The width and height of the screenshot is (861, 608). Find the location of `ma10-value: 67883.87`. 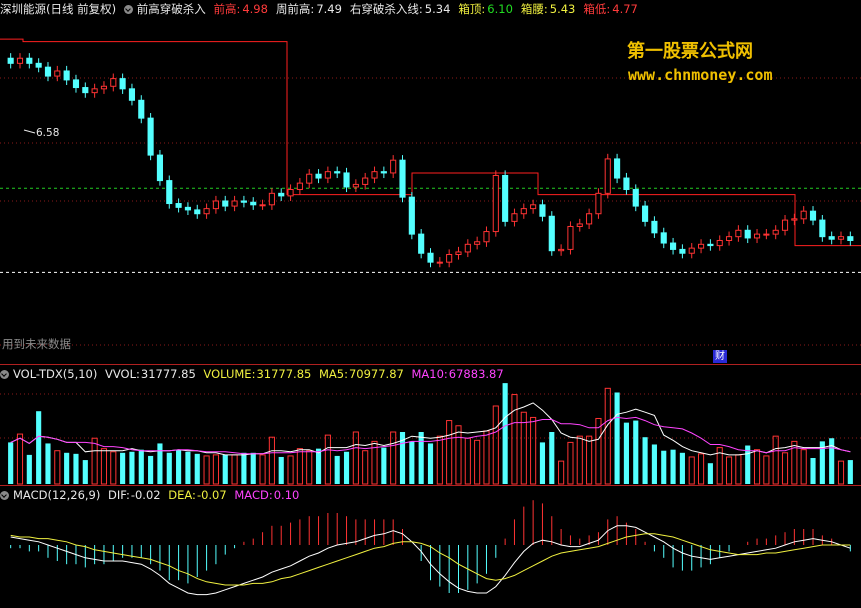

ma10-value: 67883.87 is located at coordinates (476, 374).